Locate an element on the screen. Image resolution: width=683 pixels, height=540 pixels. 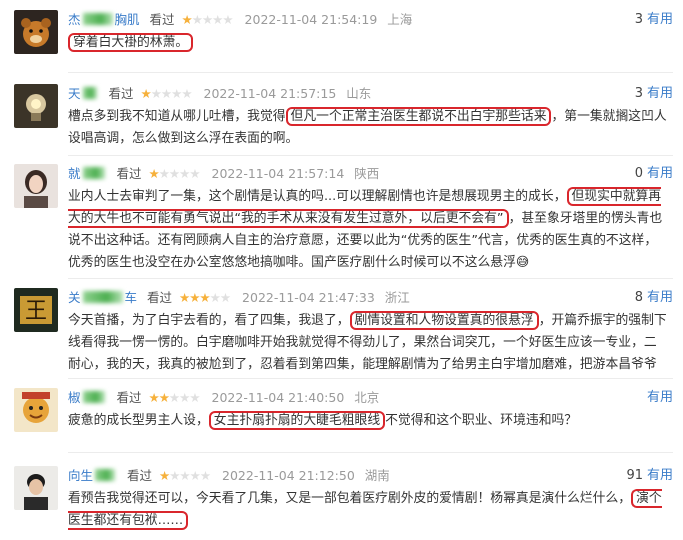
review-meta: 向生 看过 ★★★★★ 2022-11-04 21:12:50 湖南 is located at coordinates (229, 476).